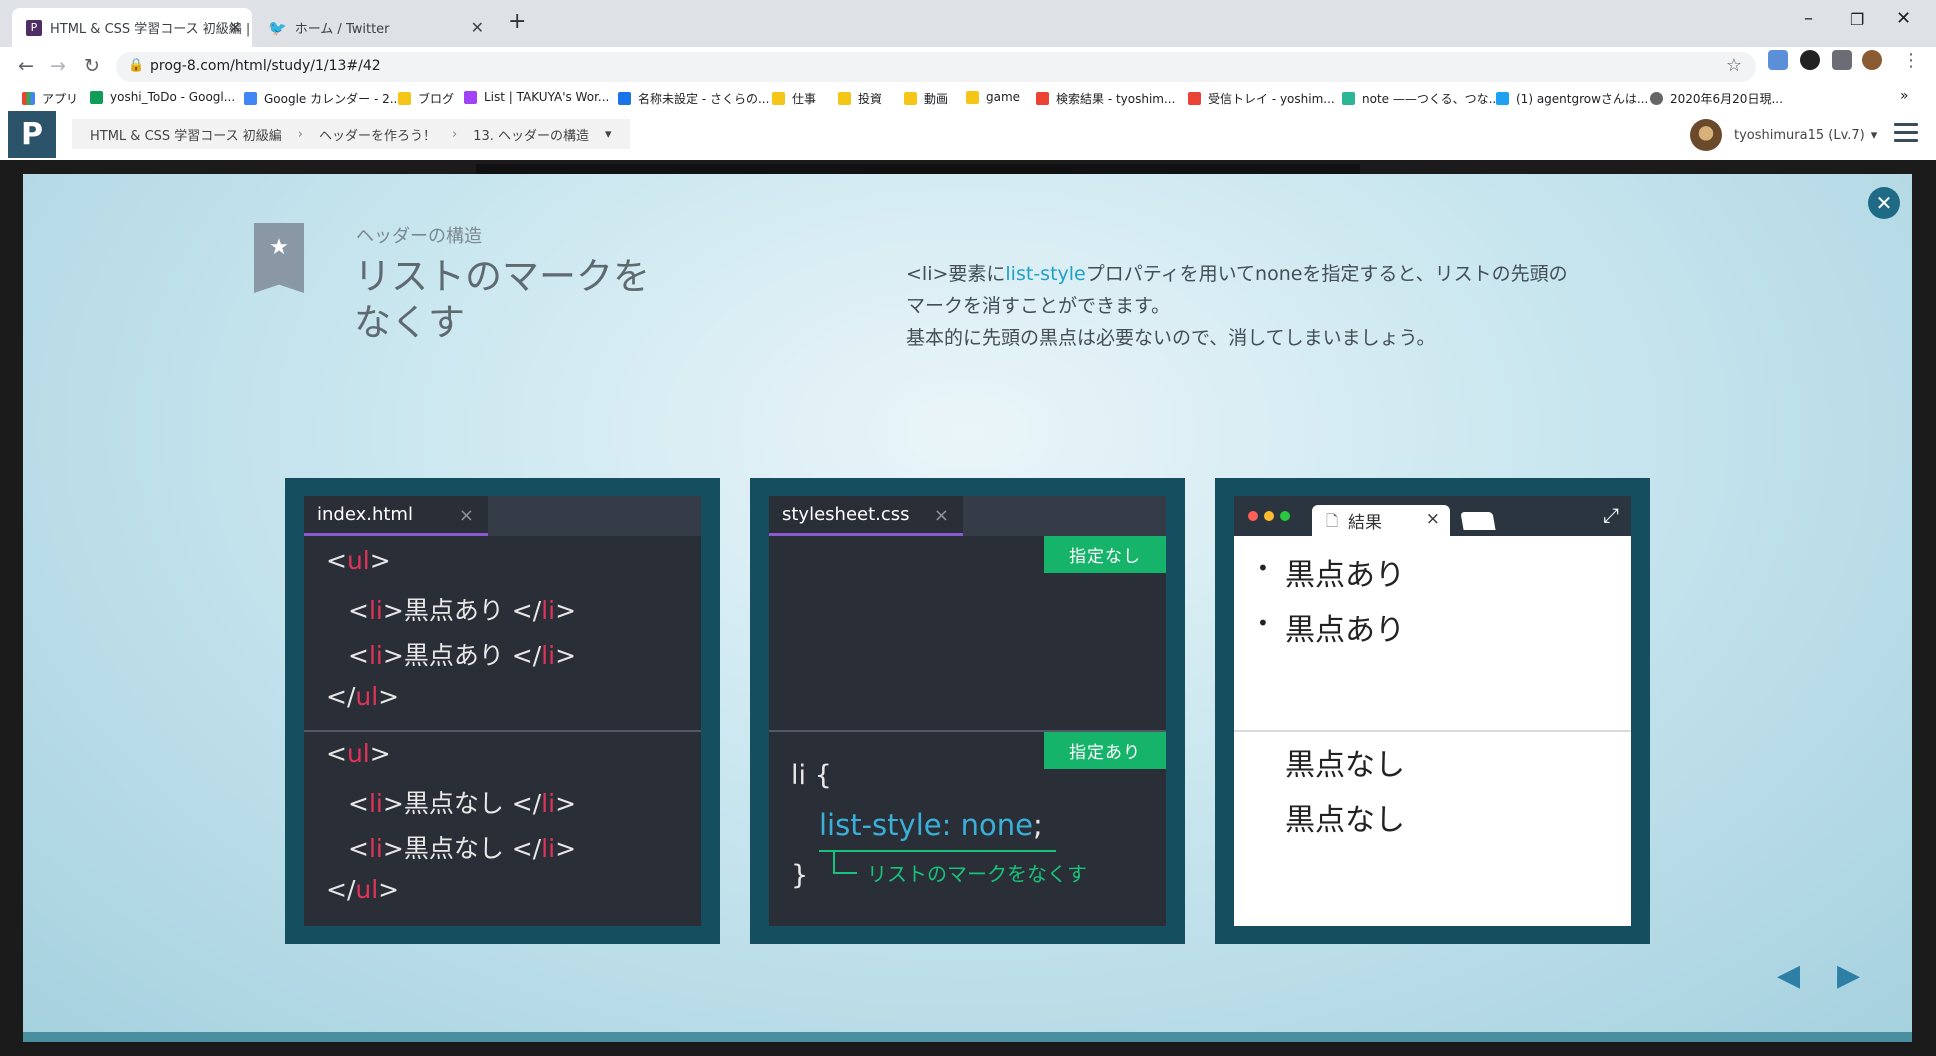 This screenshot has height=1056, width=1936. Describe the element at coordinates (918, 169) in the screenshot. I see `video-strip` at that location.